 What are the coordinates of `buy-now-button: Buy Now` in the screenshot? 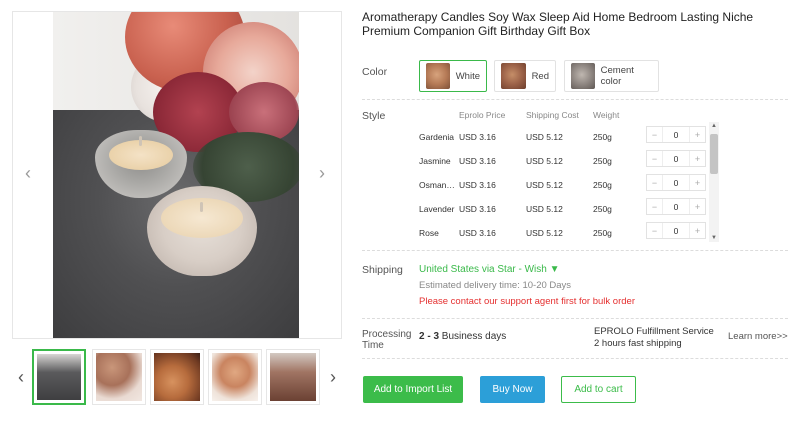 It's located at (512, 389).